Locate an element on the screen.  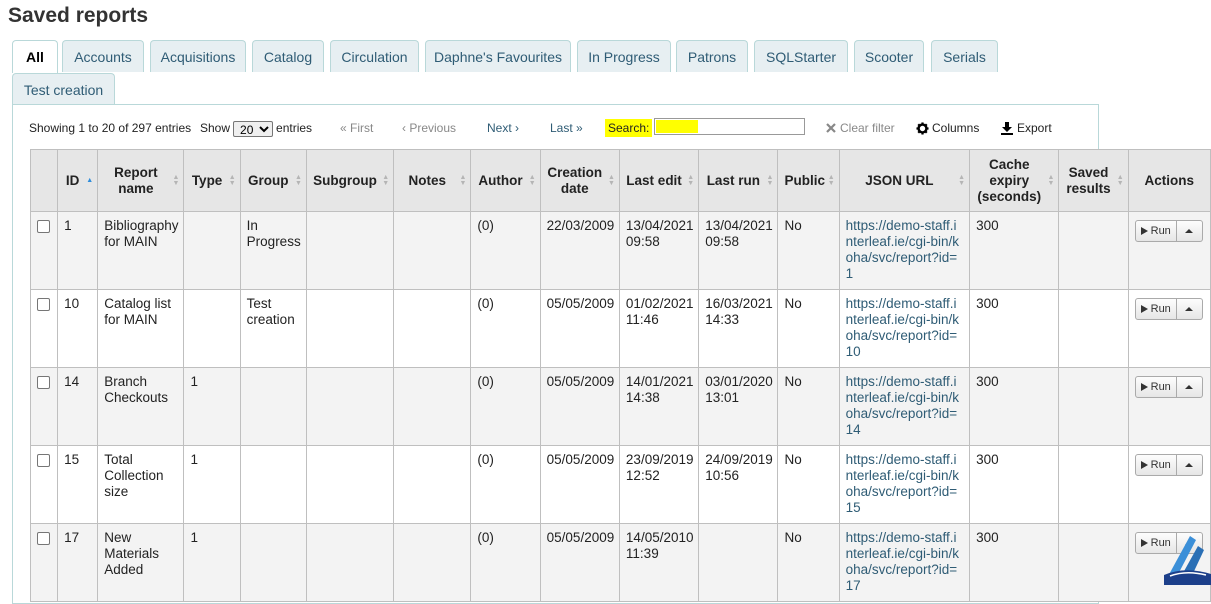
next-page-button: Next › is located at coordinates (503, 128).